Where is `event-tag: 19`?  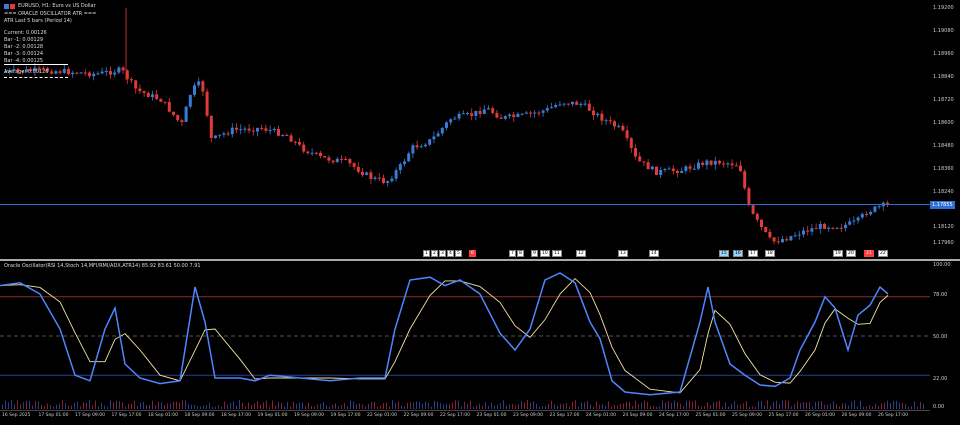 event-tag: 19 is located at coordinates (838, 253).